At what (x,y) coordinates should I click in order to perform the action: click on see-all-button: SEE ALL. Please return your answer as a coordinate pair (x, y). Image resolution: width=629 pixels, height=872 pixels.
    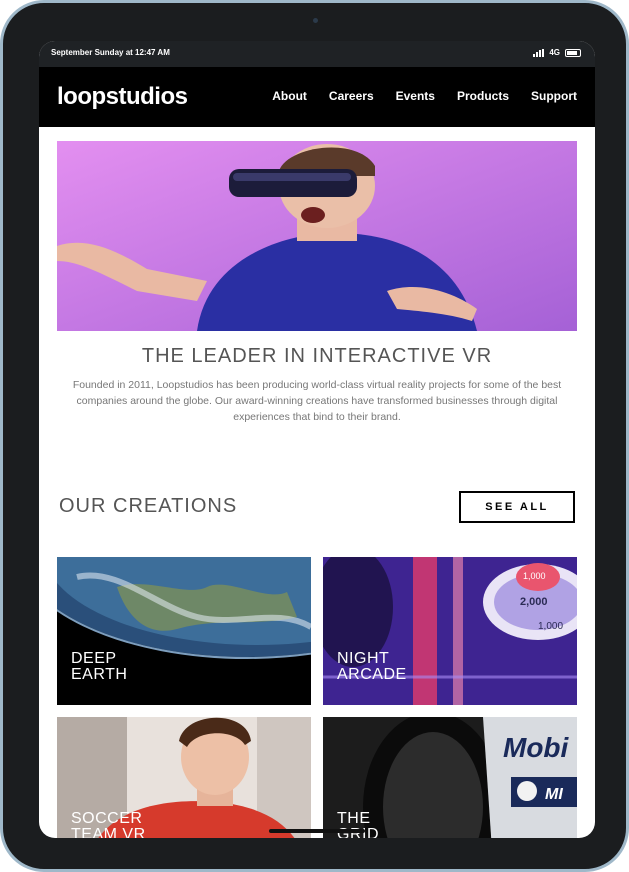
    Looking at the image, I should click on (517, 507).